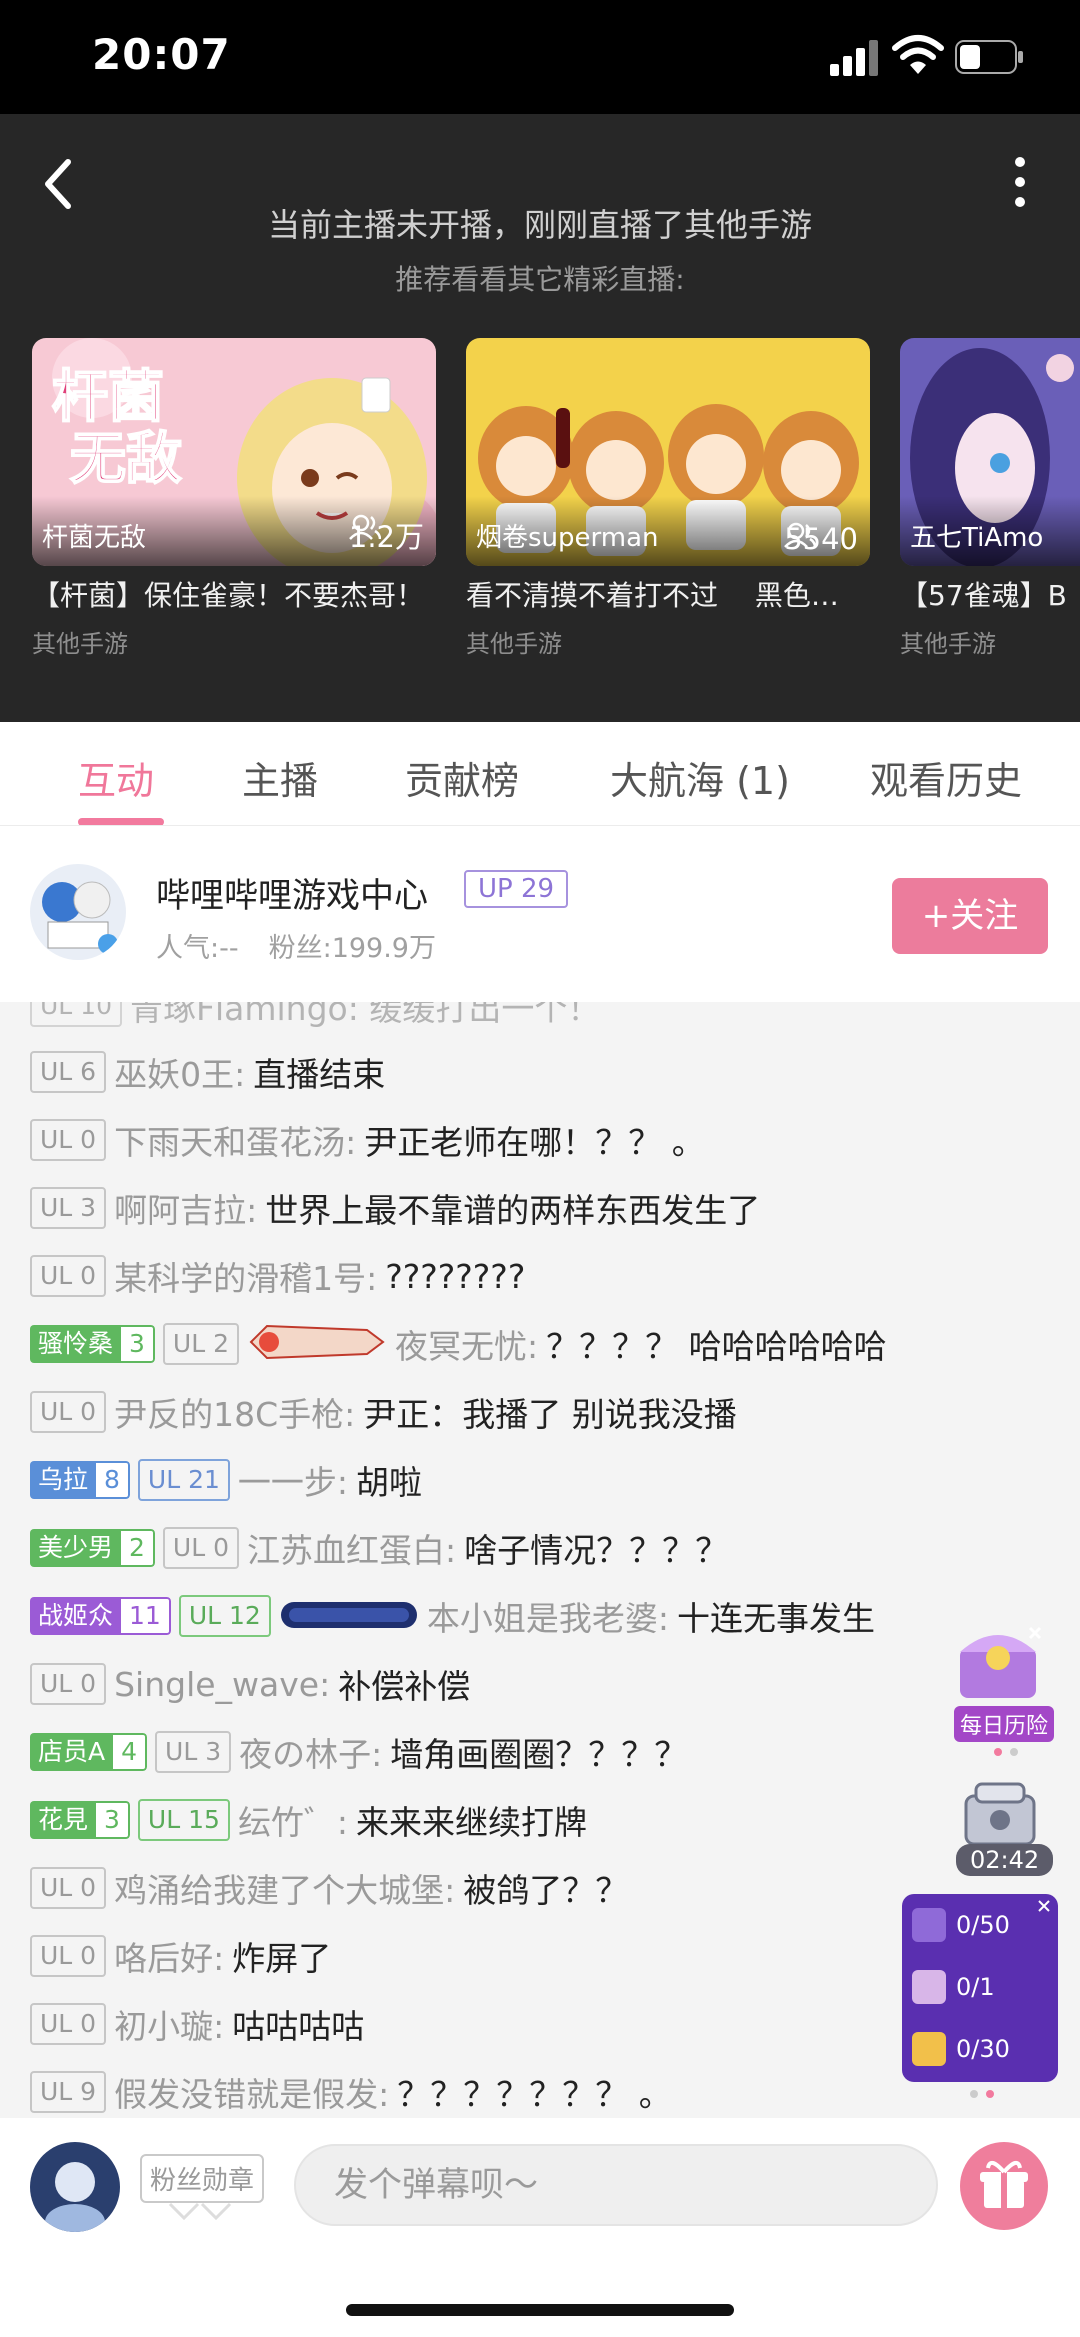 The image size is (1080, 2337). I want to click on chat-text: 啥子情况？？？？, so click(596, 1550).